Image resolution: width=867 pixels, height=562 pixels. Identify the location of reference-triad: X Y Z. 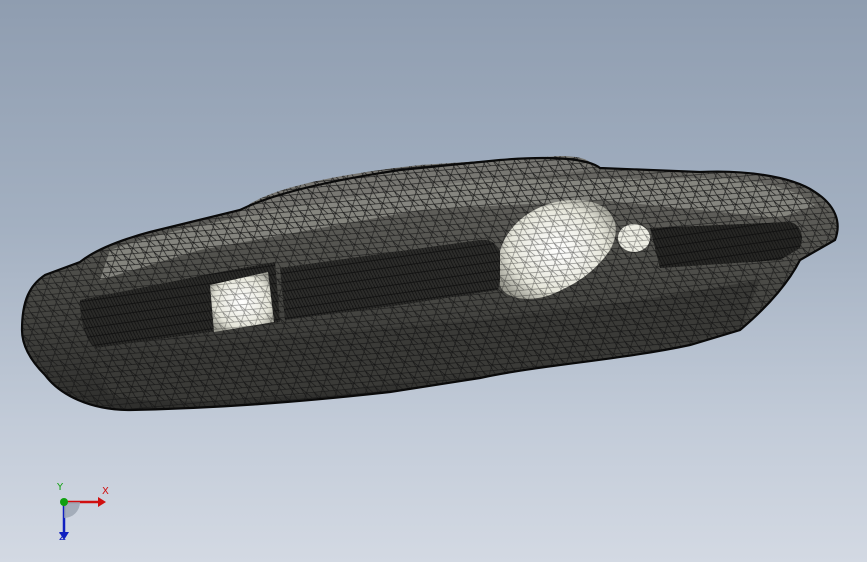
(80, 515).